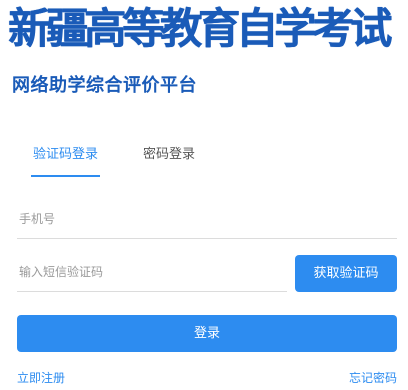  I want to click on sms-code-field, so click(152, 273).